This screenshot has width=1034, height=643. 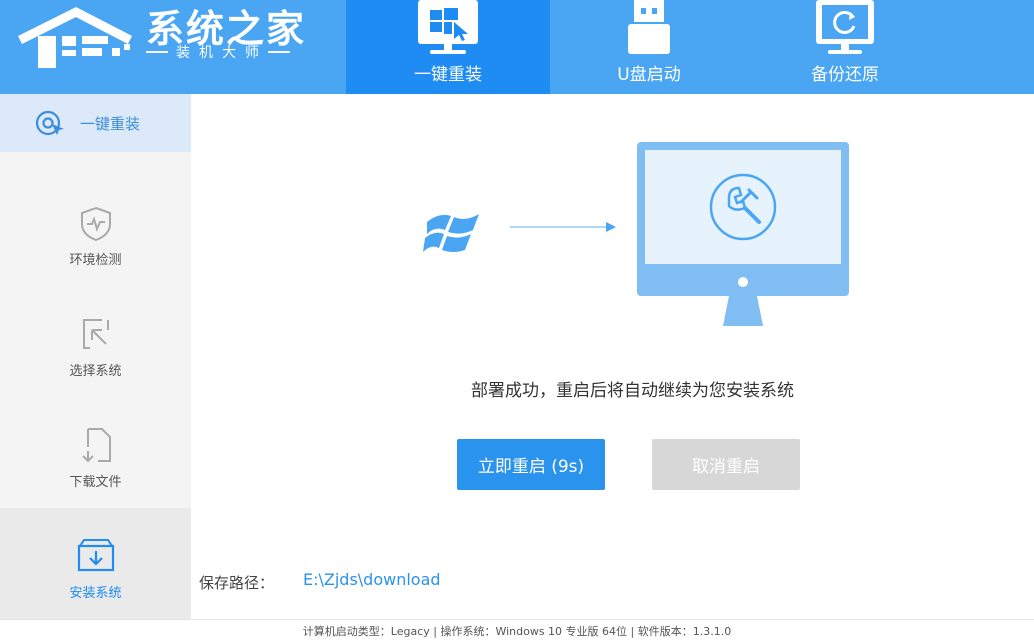 I want to click on step-label: 环境检测, so click(x=95, y=260).